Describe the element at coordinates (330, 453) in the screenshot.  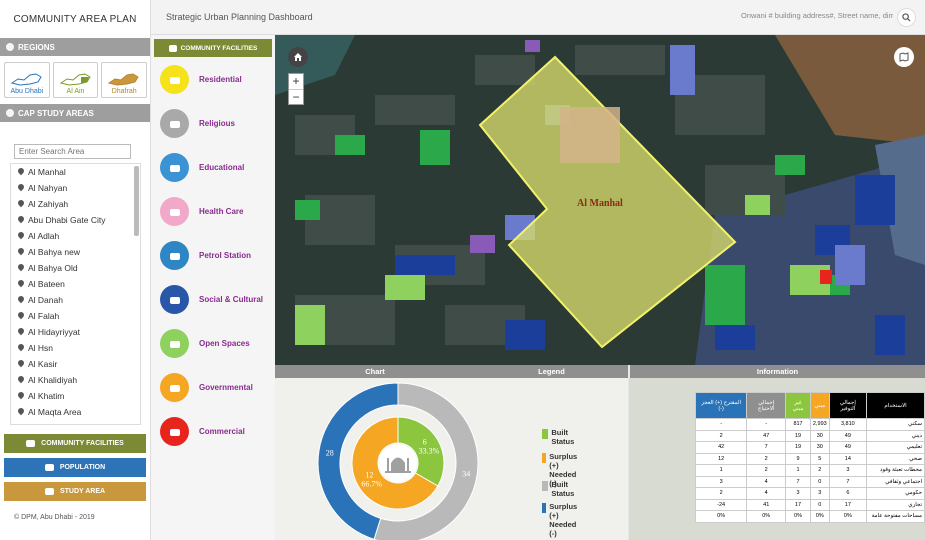
I see `slice-label: 28` at that location.